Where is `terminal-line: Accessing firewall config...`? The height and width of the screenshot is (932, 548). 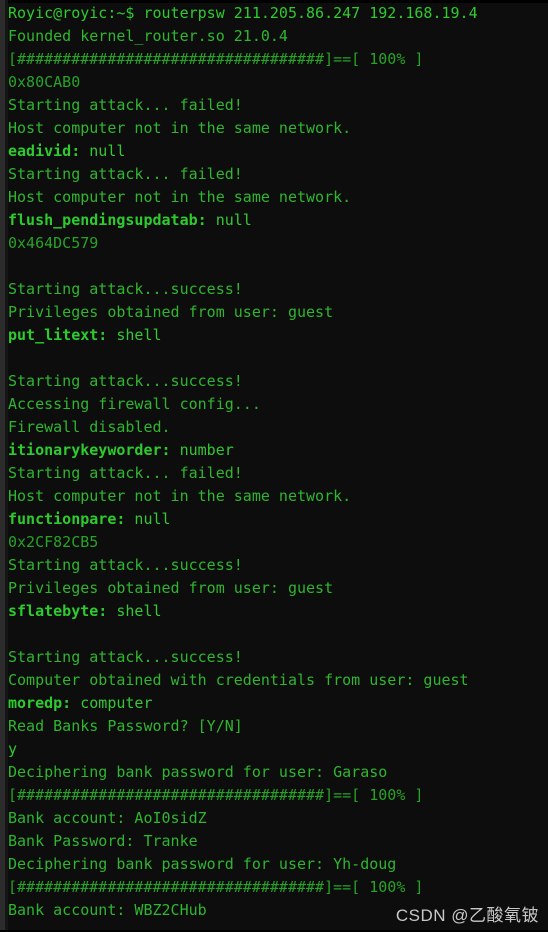 terminal-line: Accessing firewall config... is located at coordinates (134, 404).